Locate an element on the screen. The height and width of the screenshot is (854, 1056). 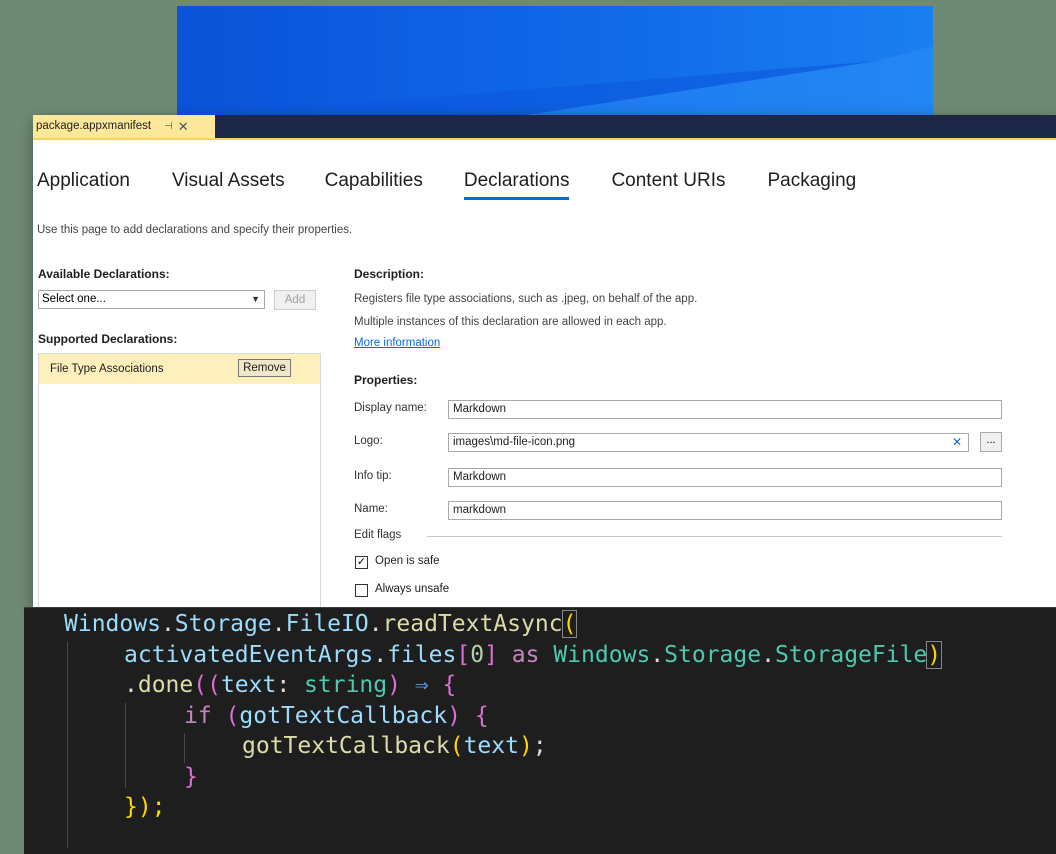
open-is-safe-label: Open is safe is located at coordinates (407, 561).